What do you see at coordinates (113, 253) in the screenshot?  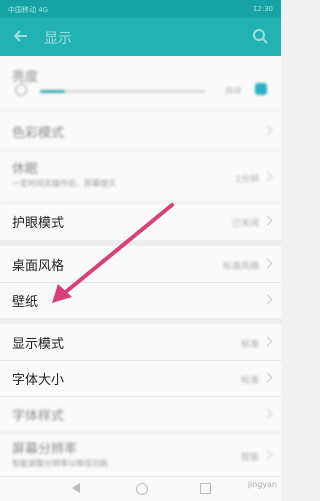 I see `annotation-arrow` at bounding box center [113, 253].